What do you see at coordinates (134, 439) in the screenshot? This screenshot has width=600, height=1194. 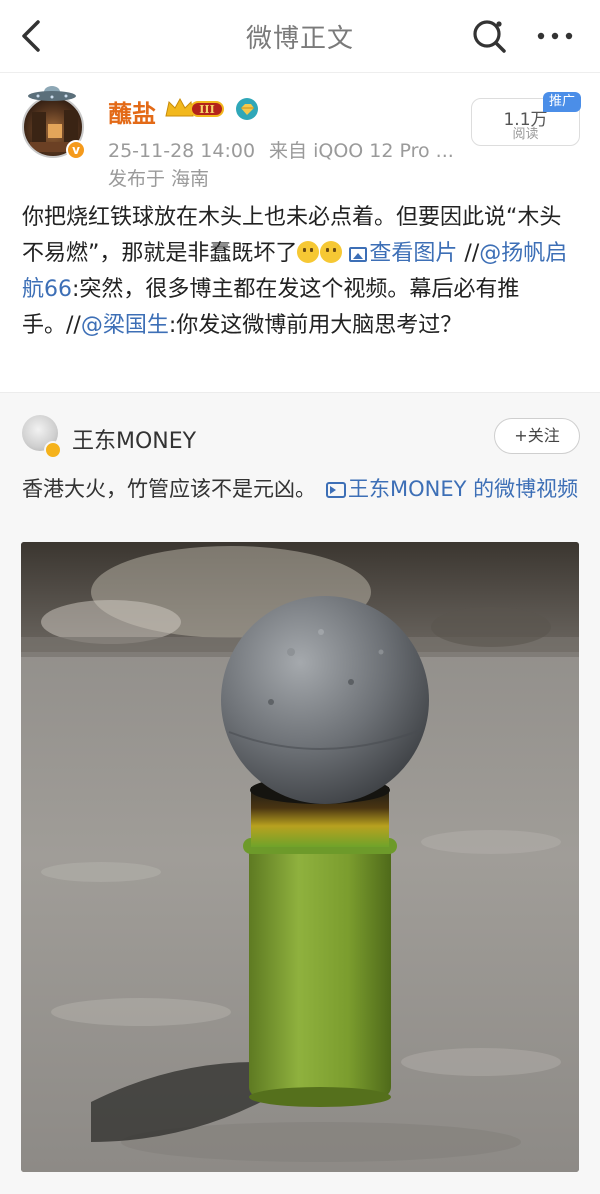 I see `repost-author-name: 王东MONEY` at bounding box center [134, 439].